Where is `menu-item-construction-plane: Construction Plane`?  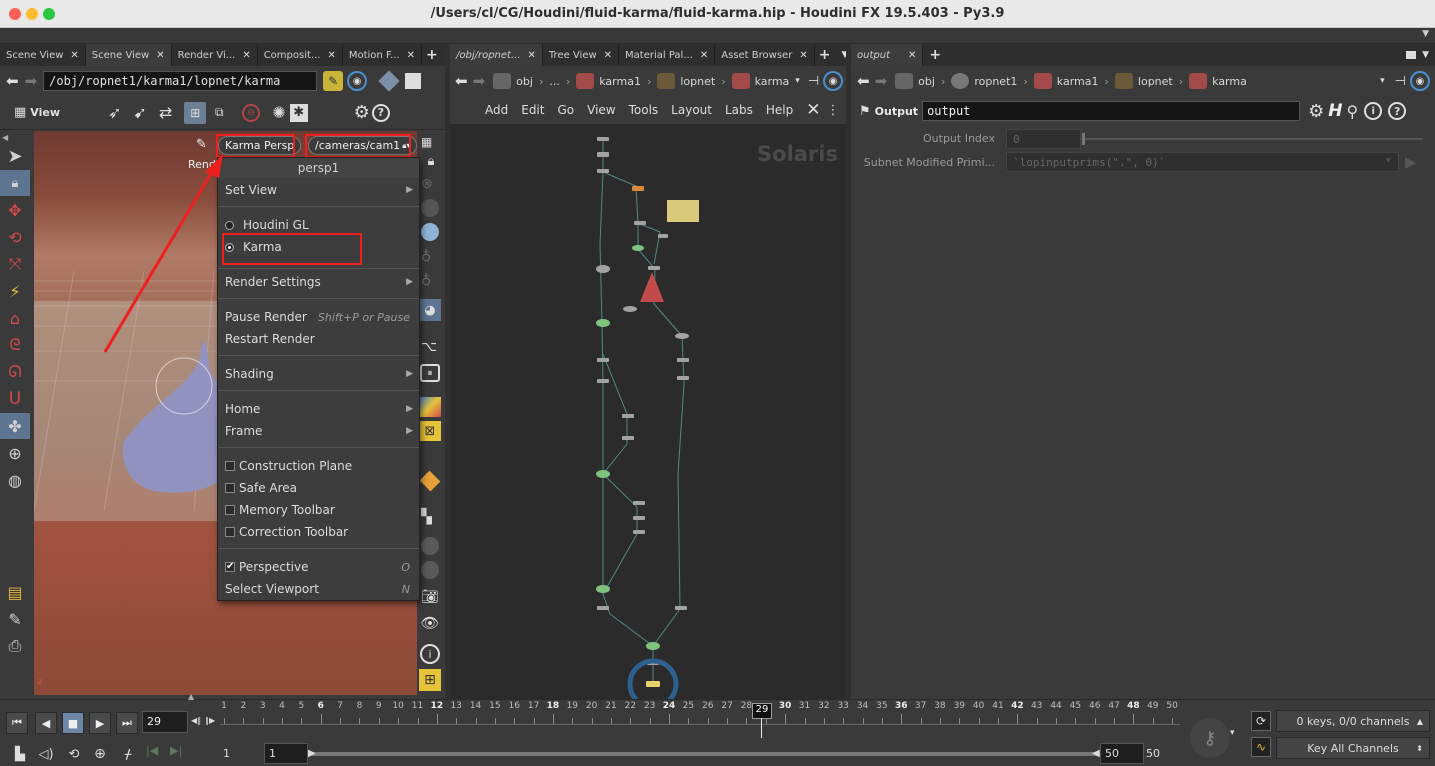 menu-item-construction-plane: Construction Plane is located at coordinates (318, 466).